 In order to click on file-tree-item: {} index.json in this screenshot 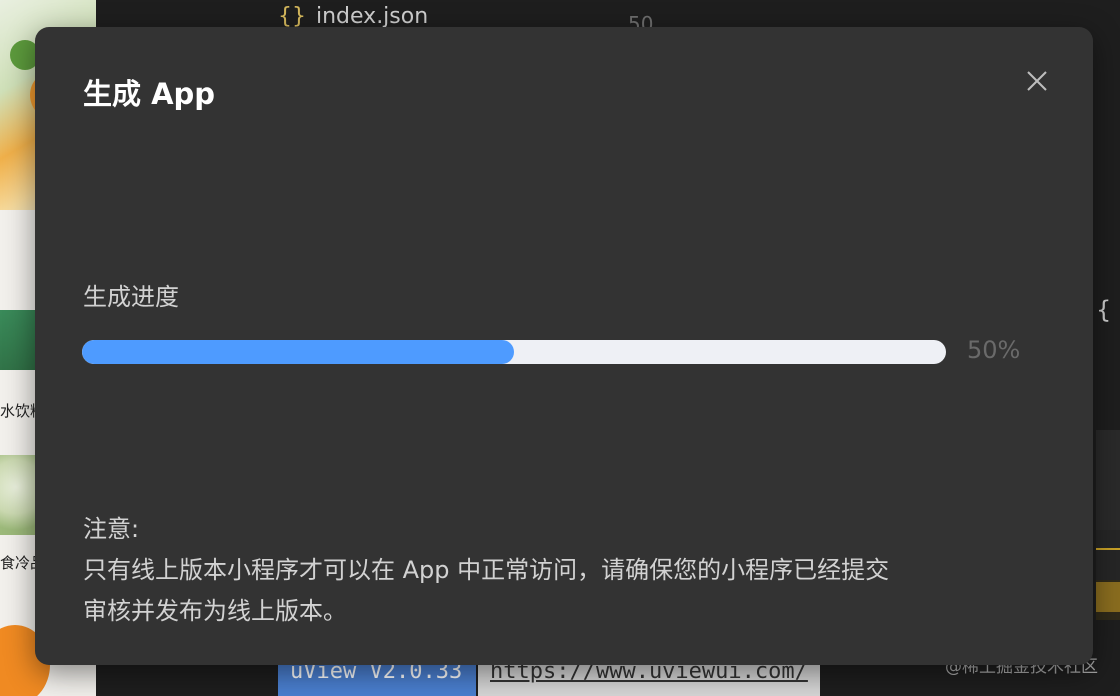, I will do `click(353, 16)`.